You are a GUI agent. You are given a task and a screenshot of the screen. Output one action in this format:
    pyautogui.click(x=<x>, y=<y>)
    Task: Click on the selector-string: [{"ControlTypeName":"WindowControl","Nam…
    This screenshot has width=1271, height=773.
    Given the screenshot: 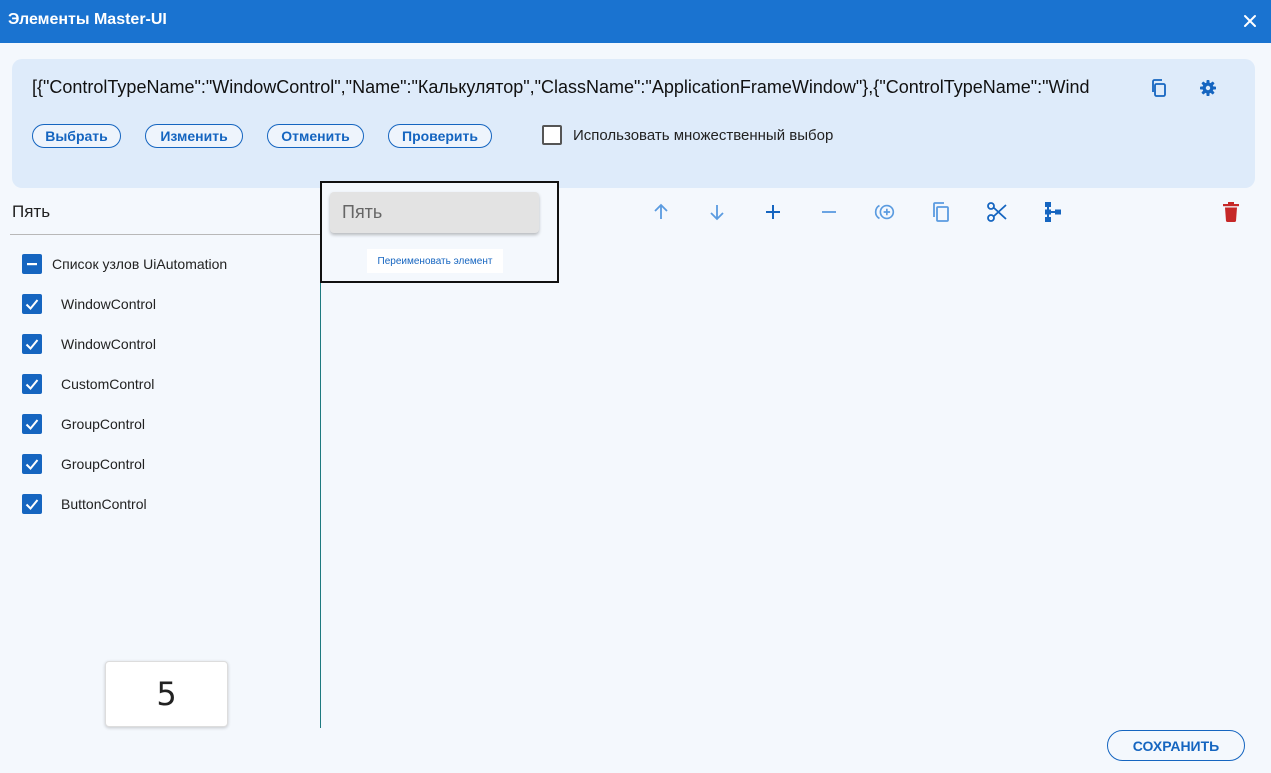 What is the action you would take?
    pyautogui.click(x=561, y=87)
    